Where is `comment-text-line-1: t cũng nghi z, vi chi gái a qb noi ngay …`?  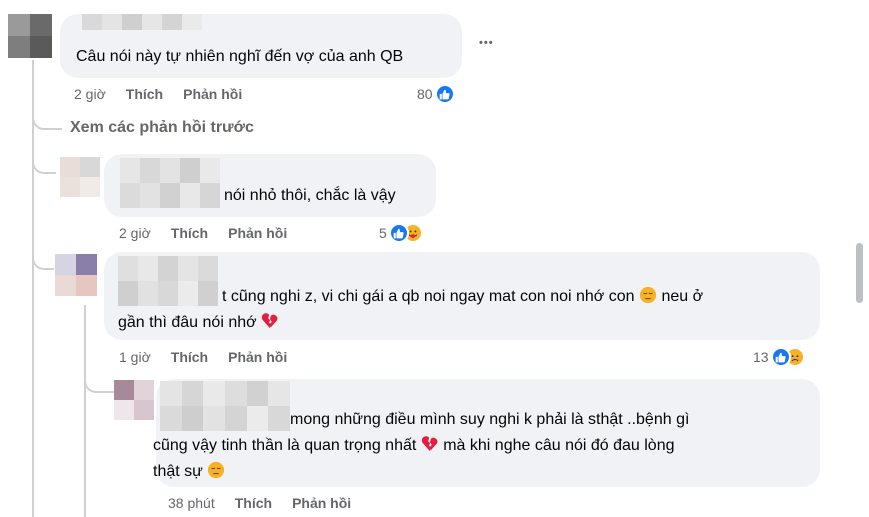
comment-text-line-1: t cũng nghi z, vi chi gái a qb noi ngay … is located at coordinates (462, 296).